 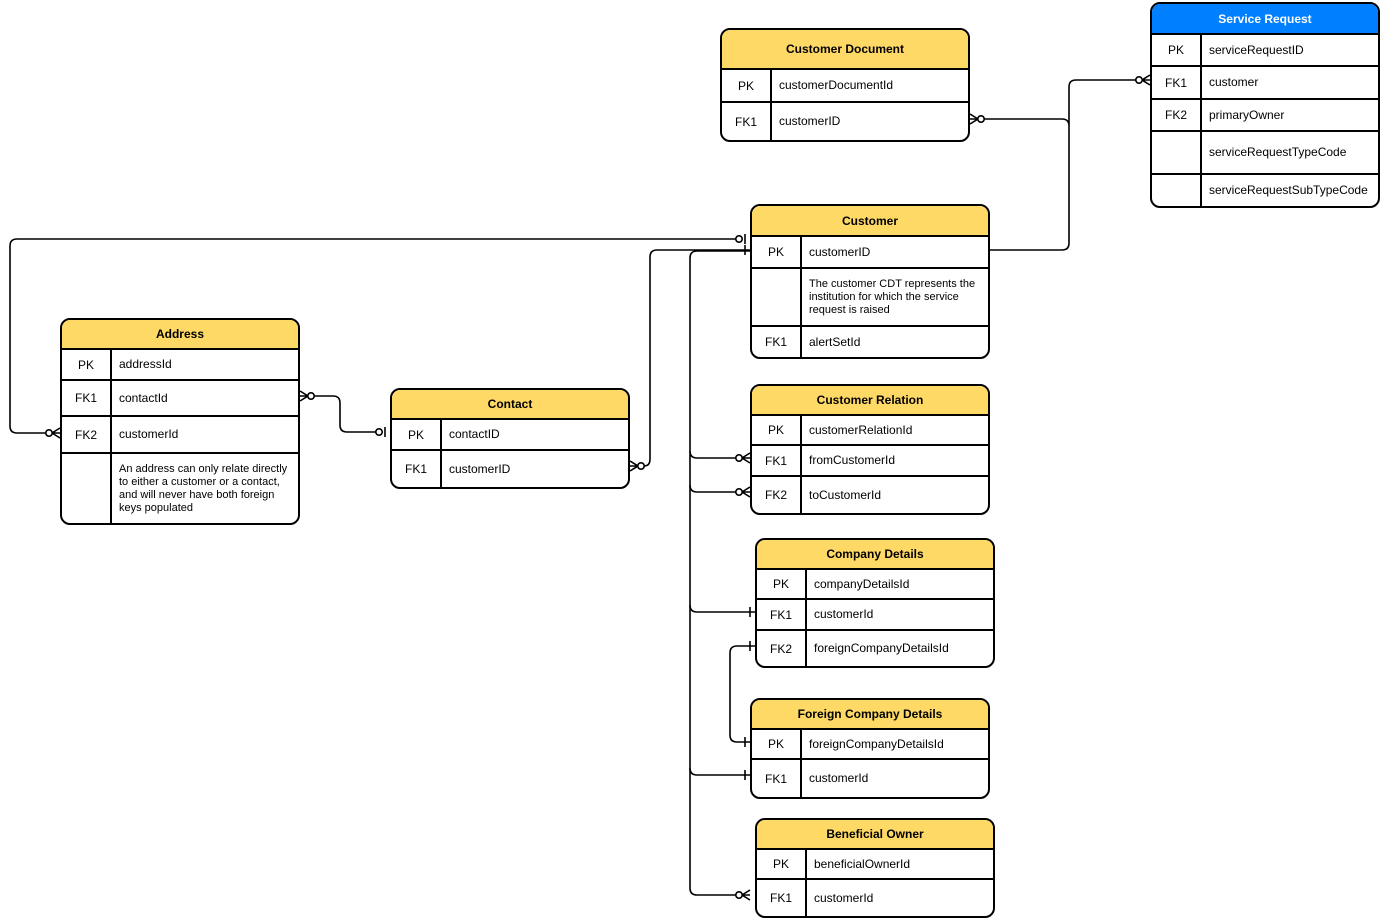 I want to click on entity-row: PK beneficialOwnerId, so click(x=875, y=865).